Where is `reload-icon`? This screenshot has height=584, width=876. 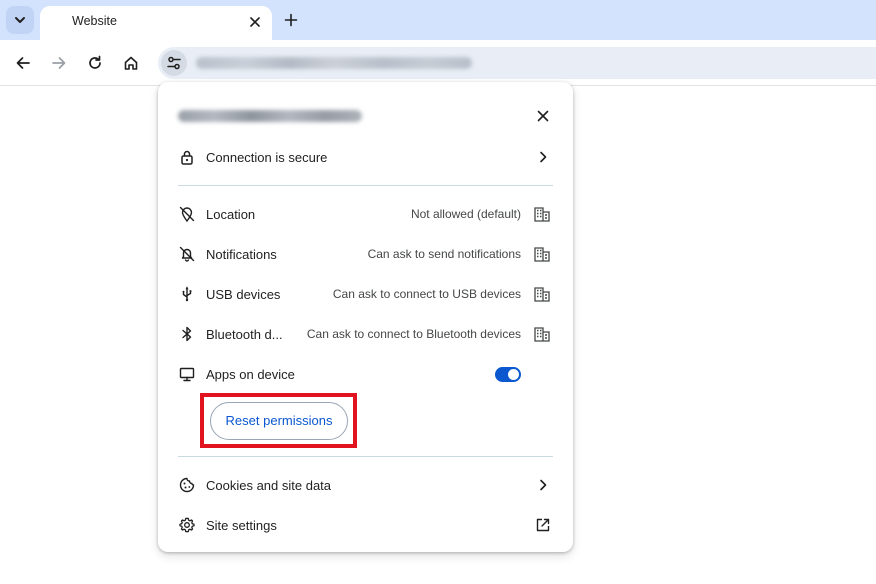 reload-icon is located at coordinates (95, 62).